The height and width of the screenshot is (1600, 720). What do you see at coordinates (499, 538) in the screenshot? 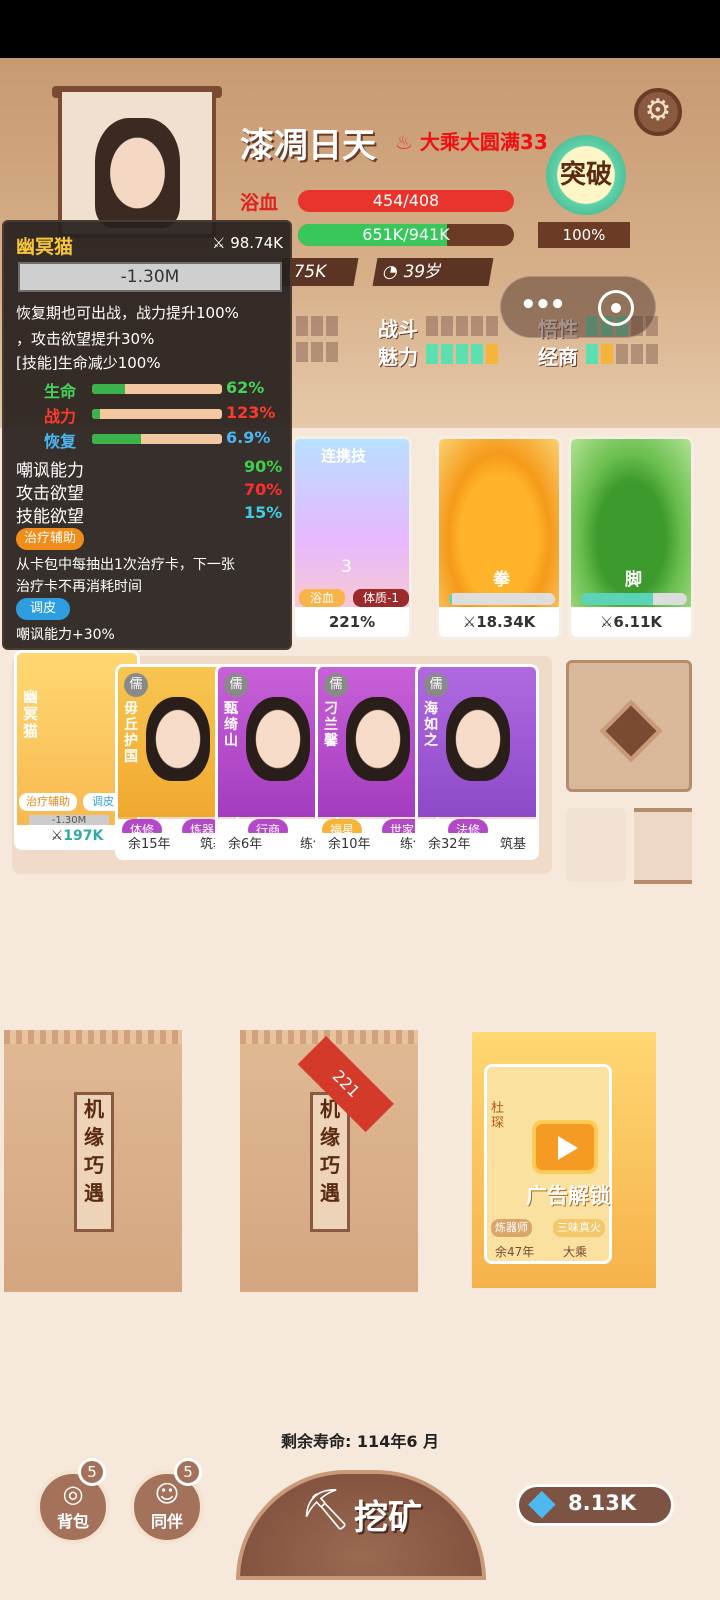
I see `fist-card: 拳 ⚔18.34K` at bounding box center [499, 538].